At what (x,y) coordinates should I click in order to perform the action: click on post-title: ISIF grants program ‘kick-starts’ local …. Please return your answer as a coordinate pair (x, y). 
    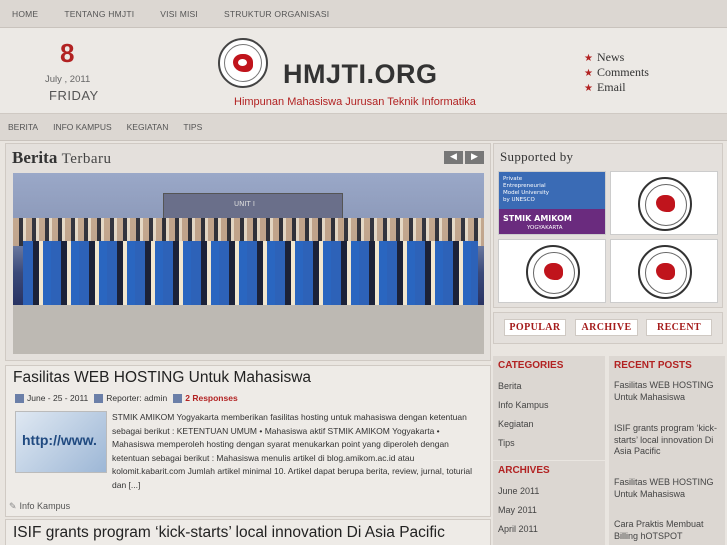
    Looking at the image, I should click on (229, 533).